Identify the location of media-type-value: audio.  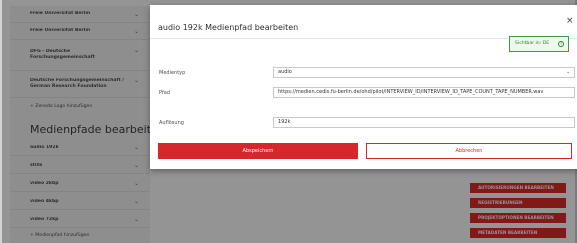
(285, 72).